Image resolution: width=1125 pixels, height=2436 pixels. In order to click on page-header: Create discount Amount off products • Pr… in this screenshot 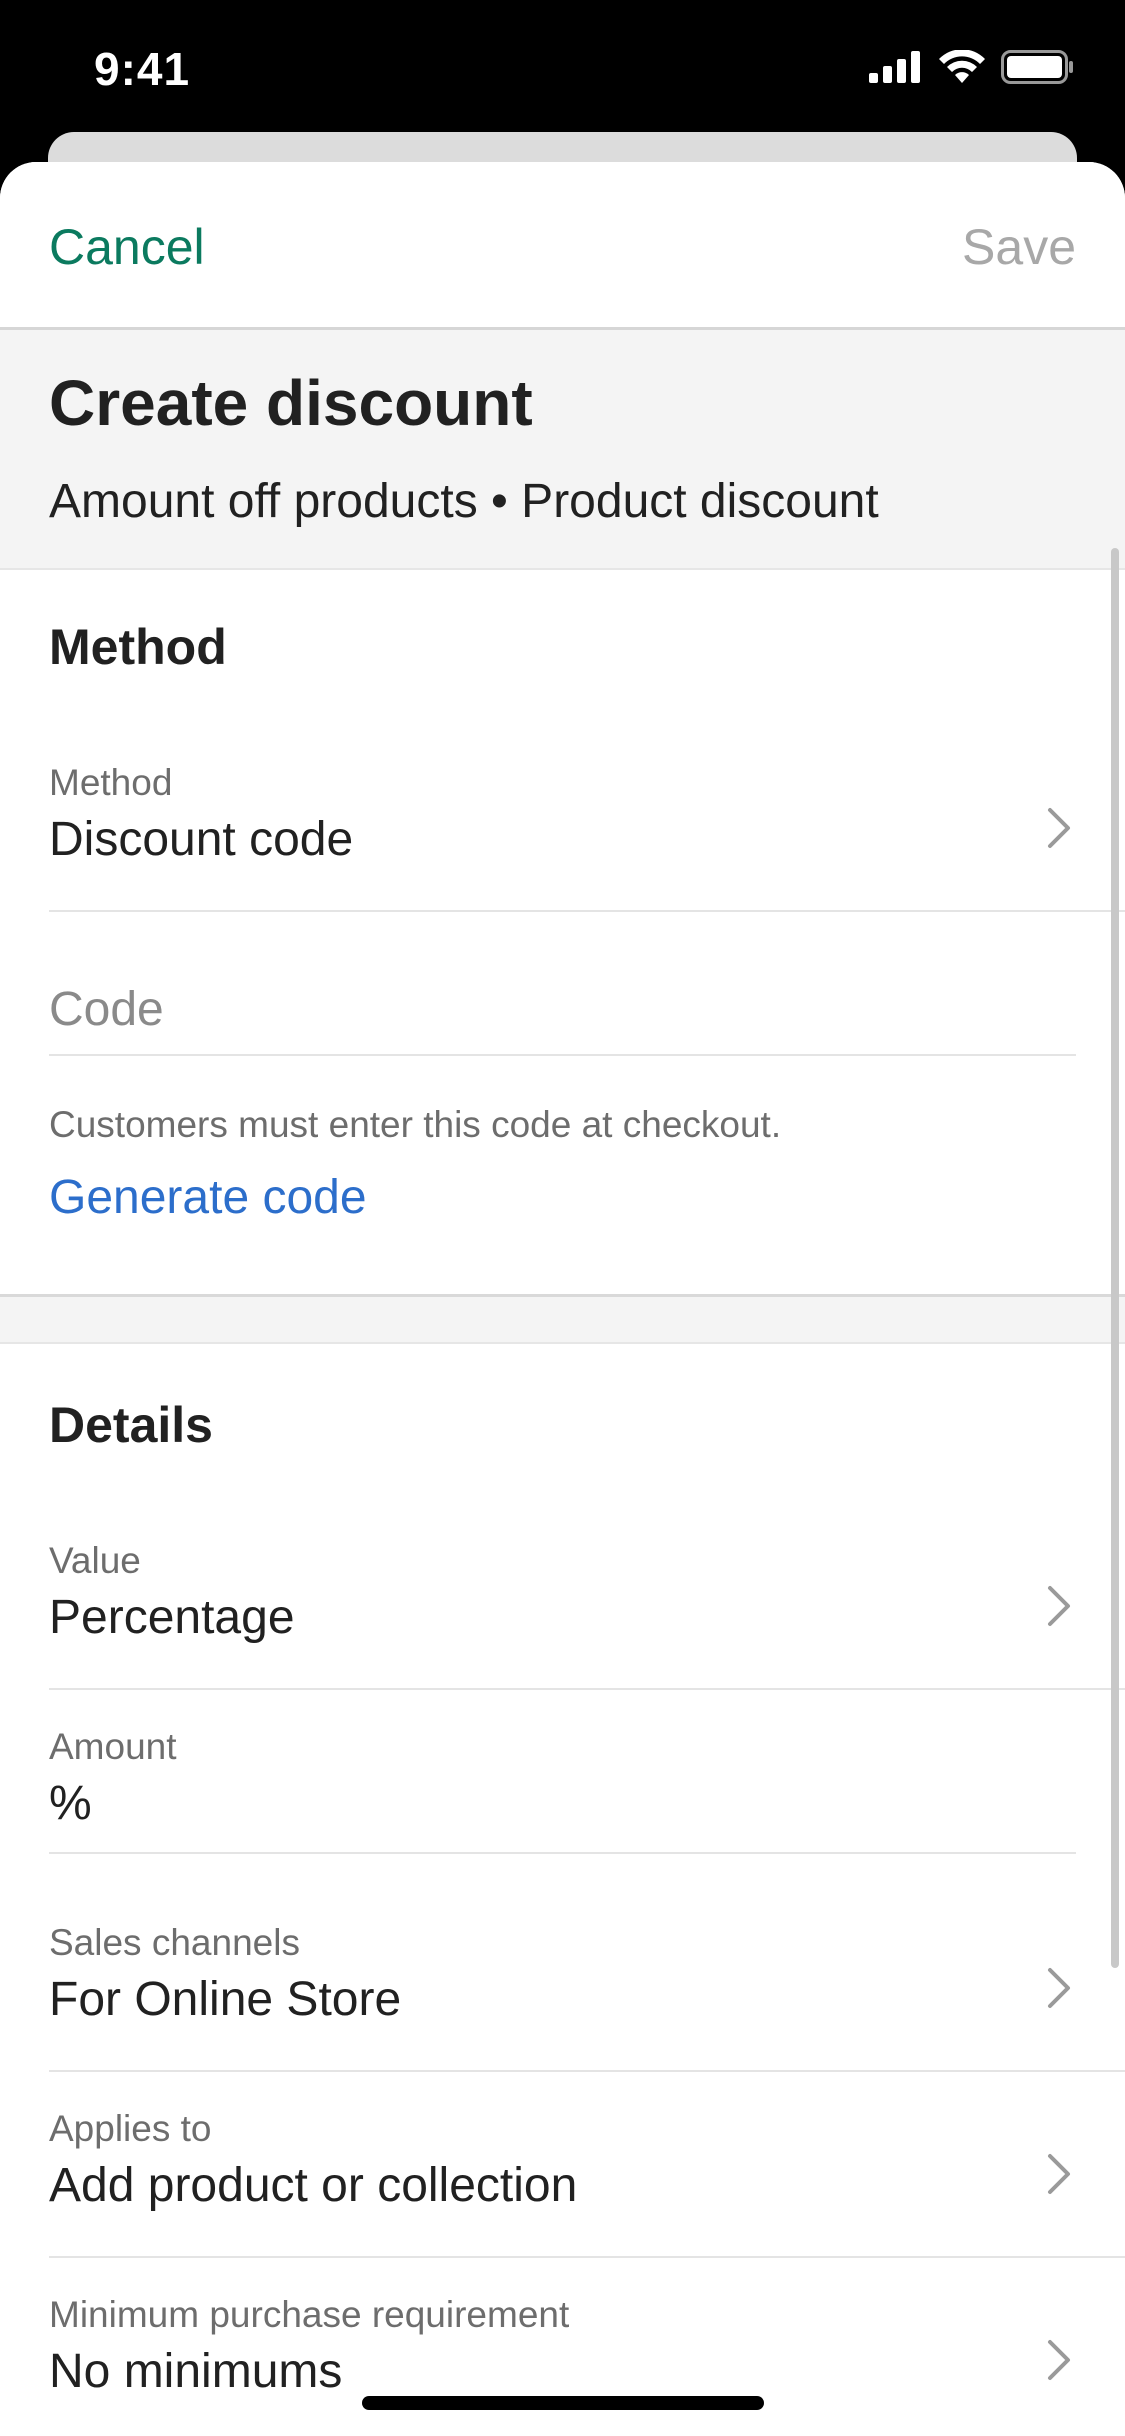, I will do `click(562, 450)`.